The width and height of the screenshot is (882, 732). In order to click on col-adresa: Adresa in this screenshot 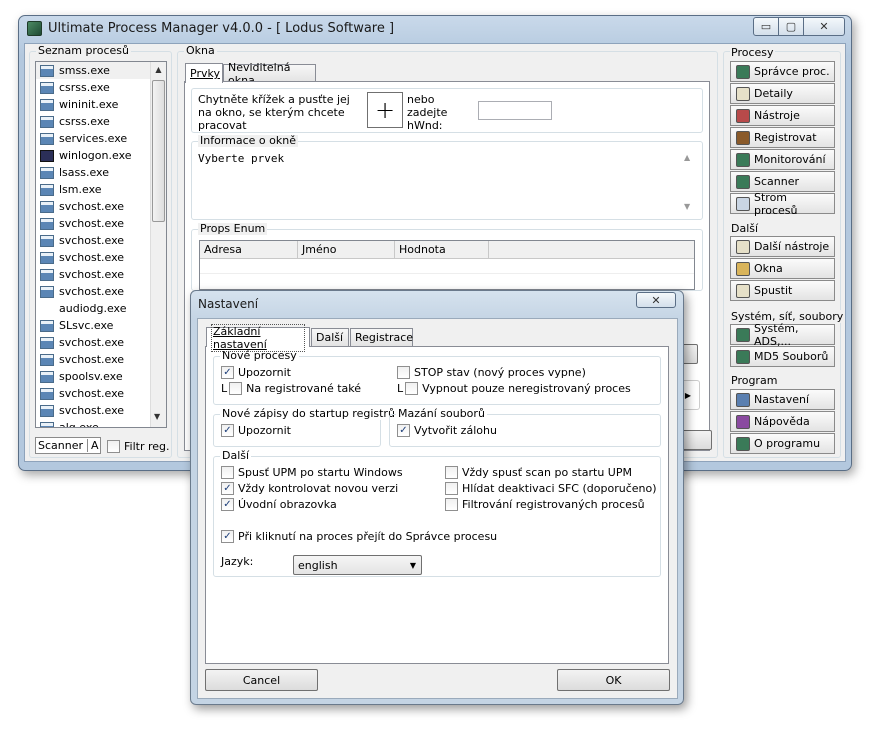, I will do `click(249, 250)`.